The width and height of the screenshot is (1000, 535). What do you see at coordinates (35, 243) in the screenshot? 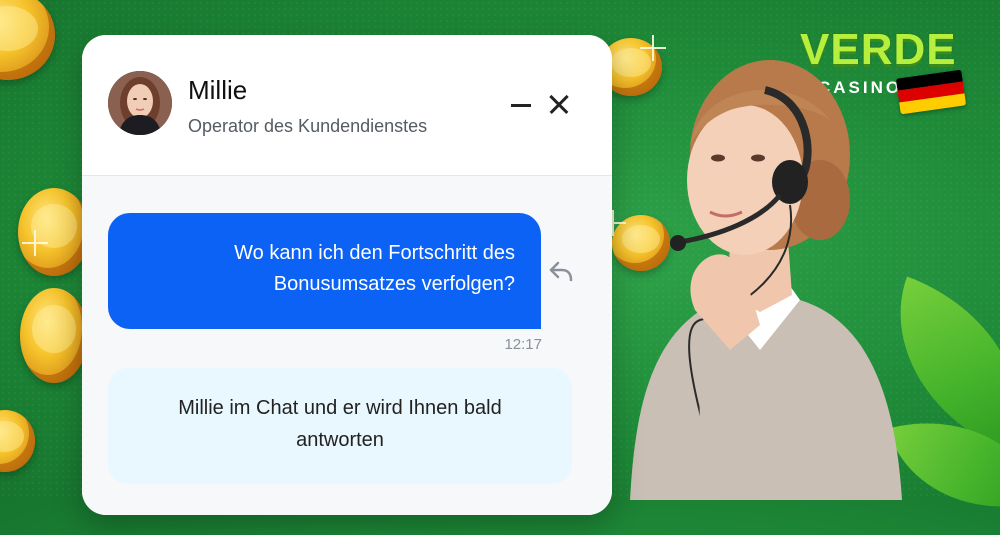
I see `sparkle-decoration` at bounding box center [35, 243].